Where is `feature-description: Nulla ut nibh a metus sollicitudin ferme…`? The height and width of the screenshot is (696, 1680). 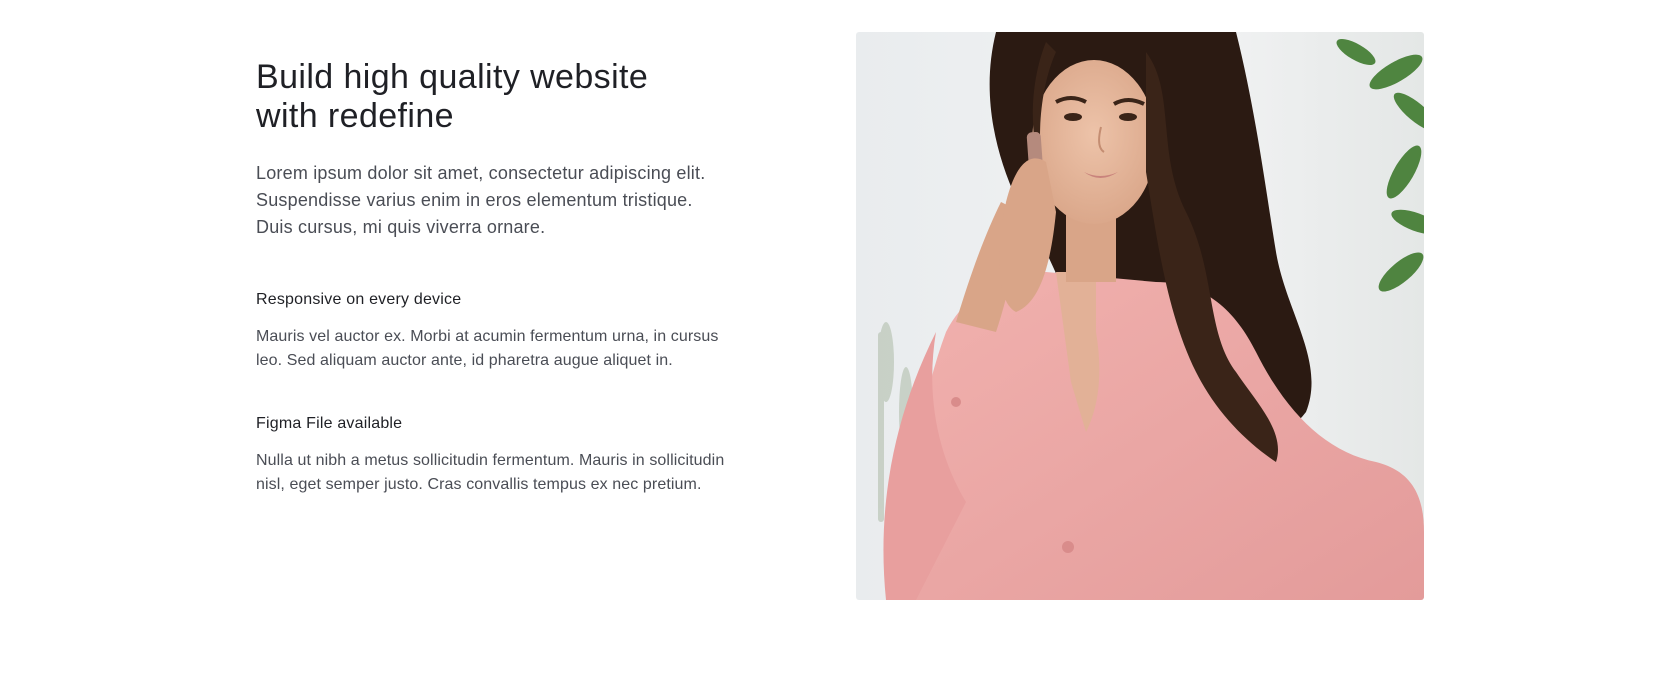 feature-description: Nulla ut nibh a metus sollicitudin ferme… is located at coordinates (490, 472).